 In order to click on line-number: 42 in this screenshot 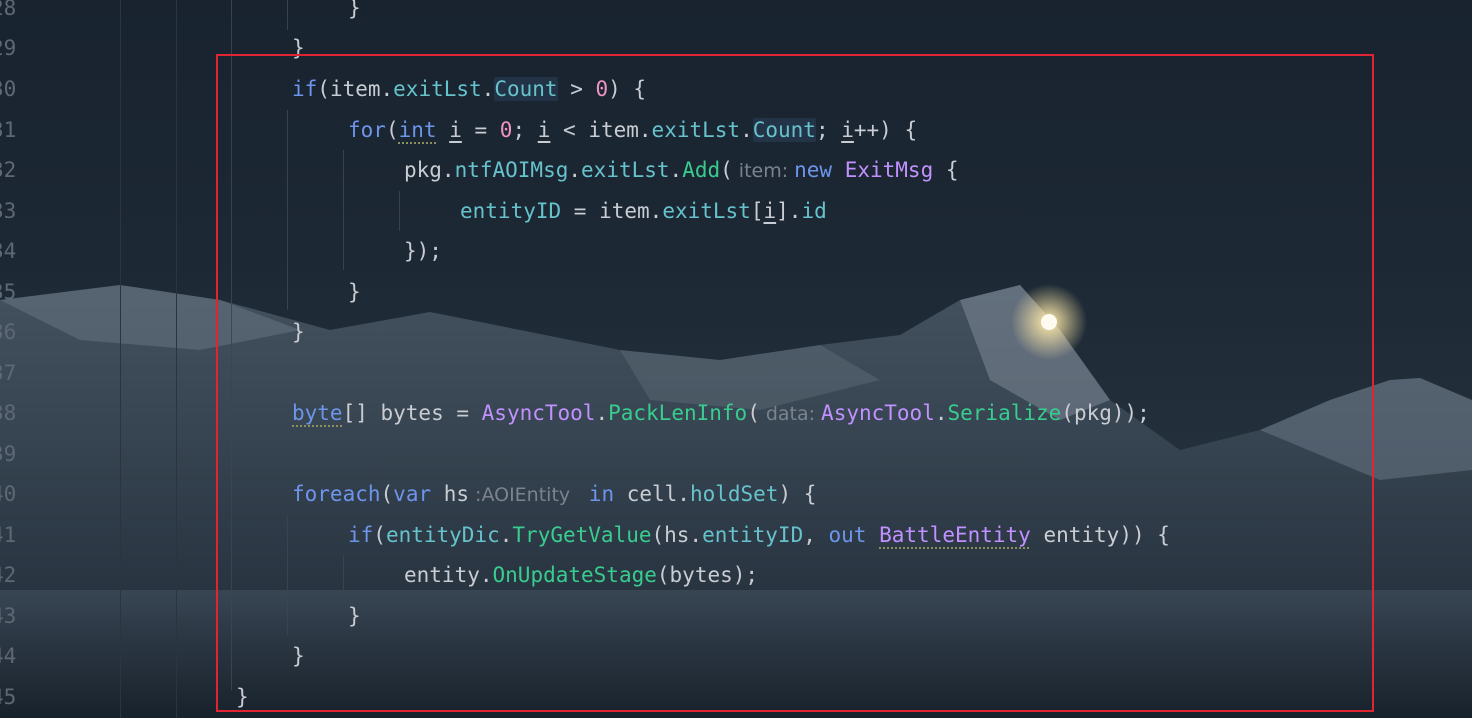, I will do `click(8, 575)`.